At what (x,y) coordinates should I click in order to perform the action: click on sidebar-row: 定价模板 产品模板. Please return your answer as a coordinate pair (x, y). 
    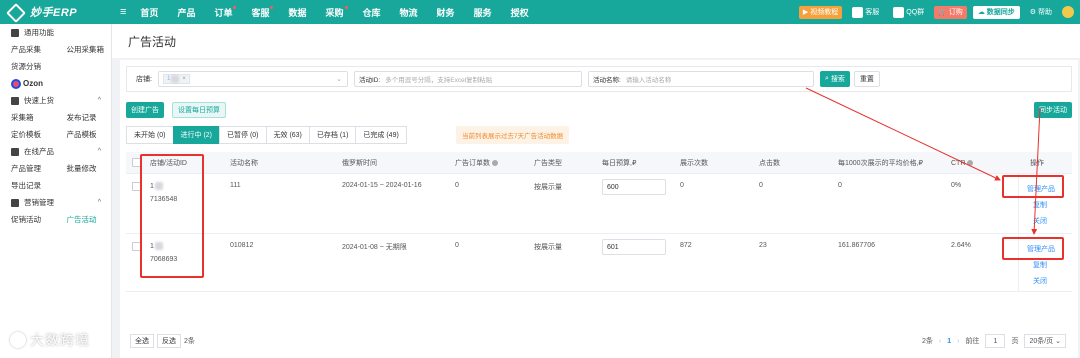
    Looking at the image, I should click on (55, 134).